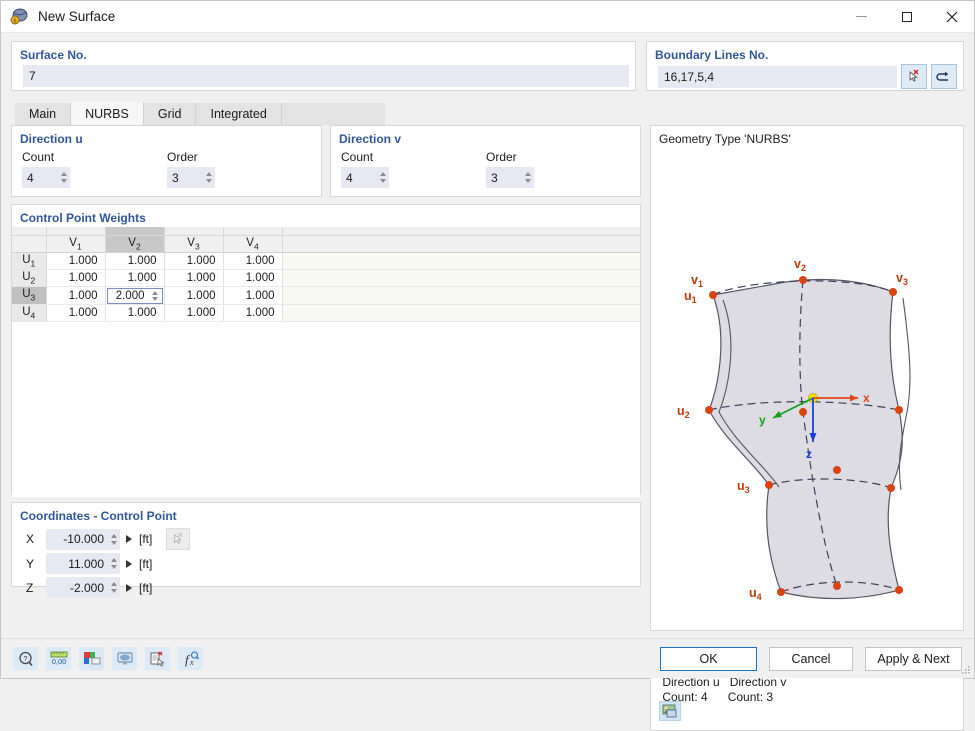 The image size is (975, 731). I want to click on cell-editor: 2.000, so click(134, 295).